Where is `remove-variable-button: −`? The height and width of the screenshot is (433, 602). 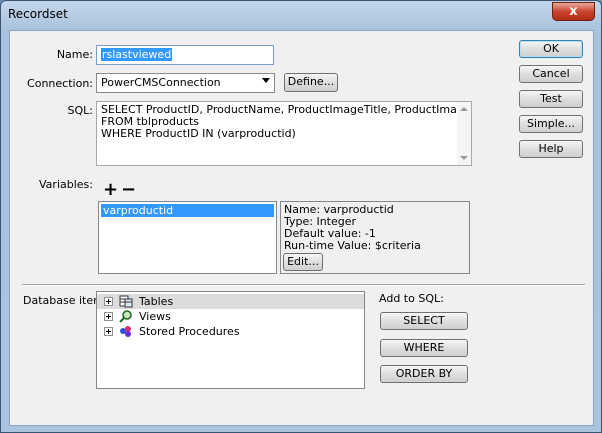 remove-variable-button: − is located at coordinates (128, 190).